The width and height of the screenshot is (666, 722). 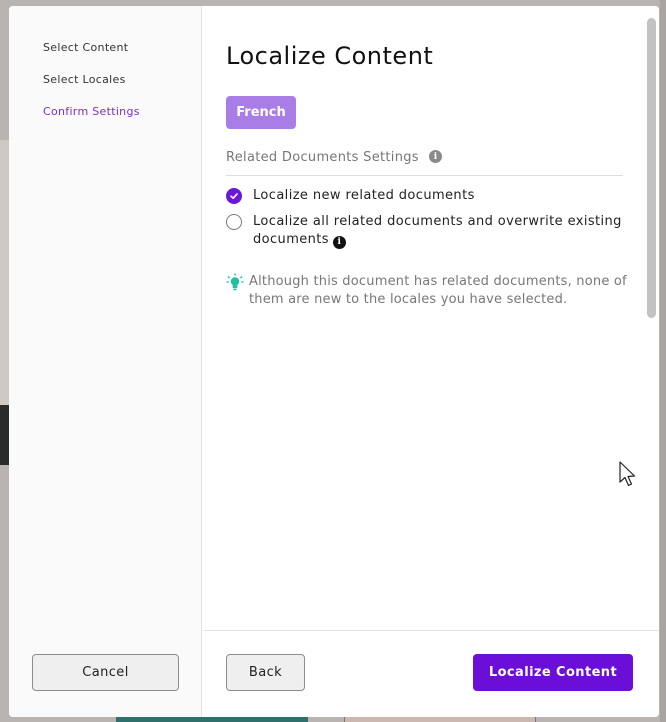 What do you see at coordinates (424, 175) in the screenshot?
I see `divider` at bounding box center [424, 175].